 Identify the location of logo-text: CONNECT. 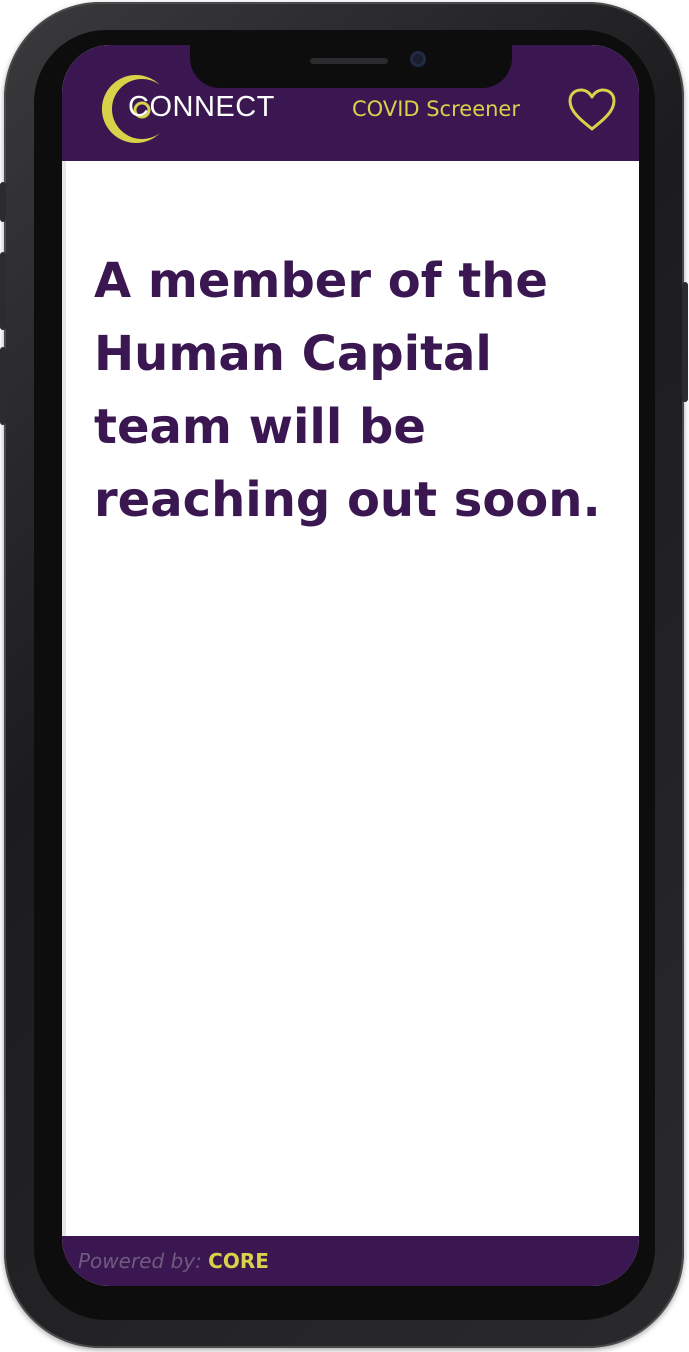
(201, 107).